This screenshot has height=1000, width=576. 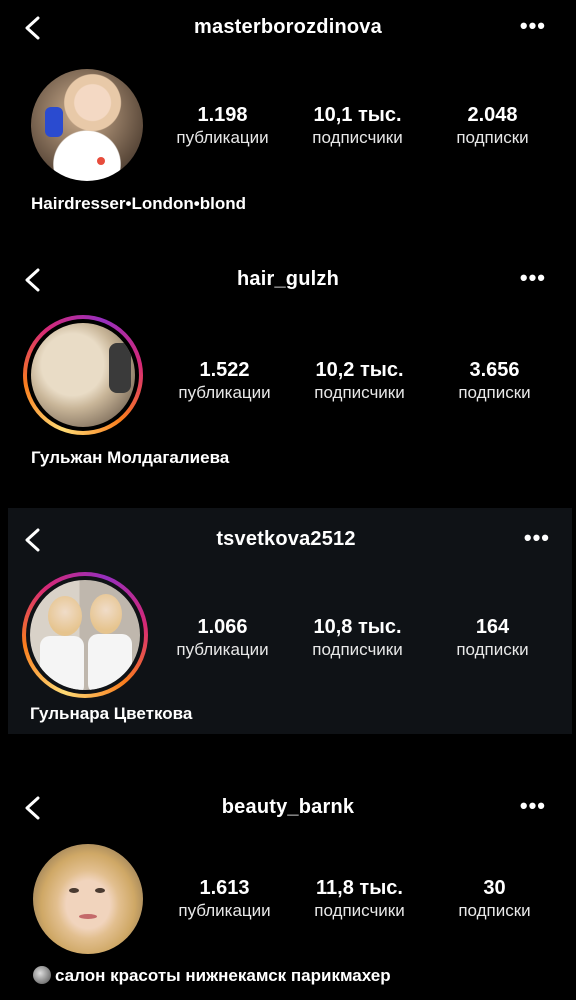 I want to click on profile-username: tsvetkova2512, so click(x=286, y=539).